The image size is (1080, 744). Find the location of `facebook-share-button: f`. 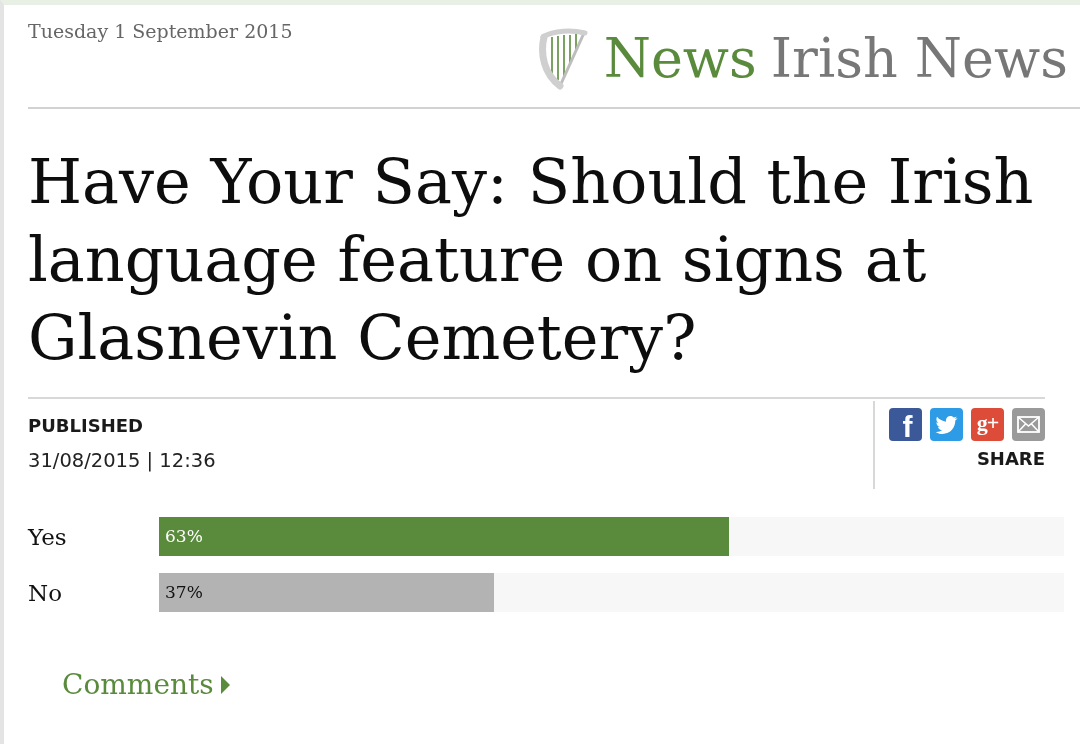

facebook-share-button: f is located at coordinates (905, 424).